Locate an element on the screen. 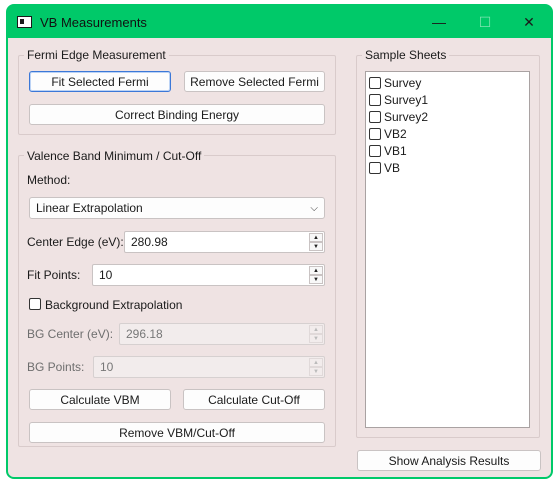 This screenshot has height=489, width=559. show-analysis-results-button: Show Analysis Results is located at coordinates (449, 460).